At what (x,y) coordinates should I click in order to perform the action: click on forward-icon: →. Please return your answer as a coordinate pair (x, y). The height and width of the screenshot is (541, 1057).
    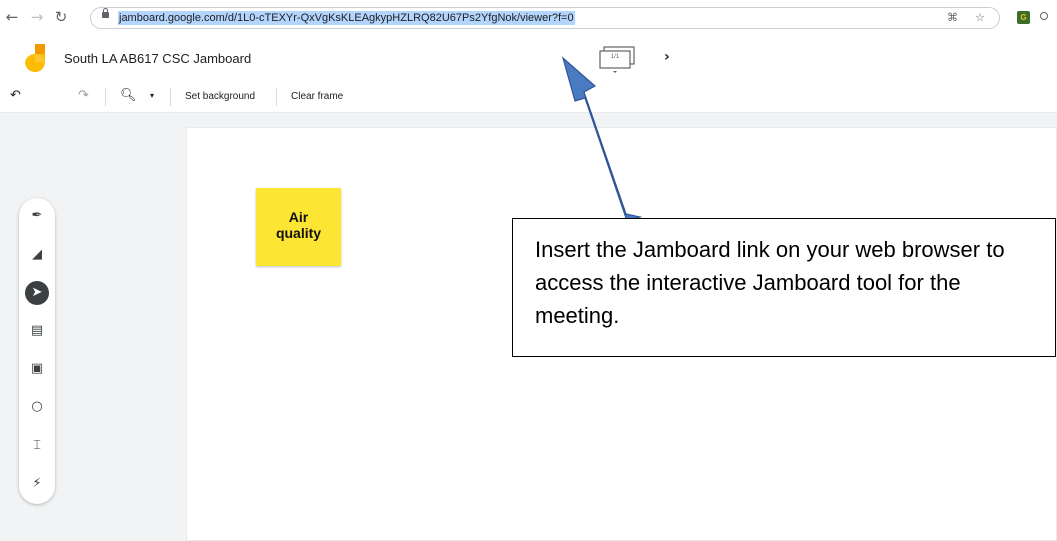
    Looking at the image, I should click on (37, 17).